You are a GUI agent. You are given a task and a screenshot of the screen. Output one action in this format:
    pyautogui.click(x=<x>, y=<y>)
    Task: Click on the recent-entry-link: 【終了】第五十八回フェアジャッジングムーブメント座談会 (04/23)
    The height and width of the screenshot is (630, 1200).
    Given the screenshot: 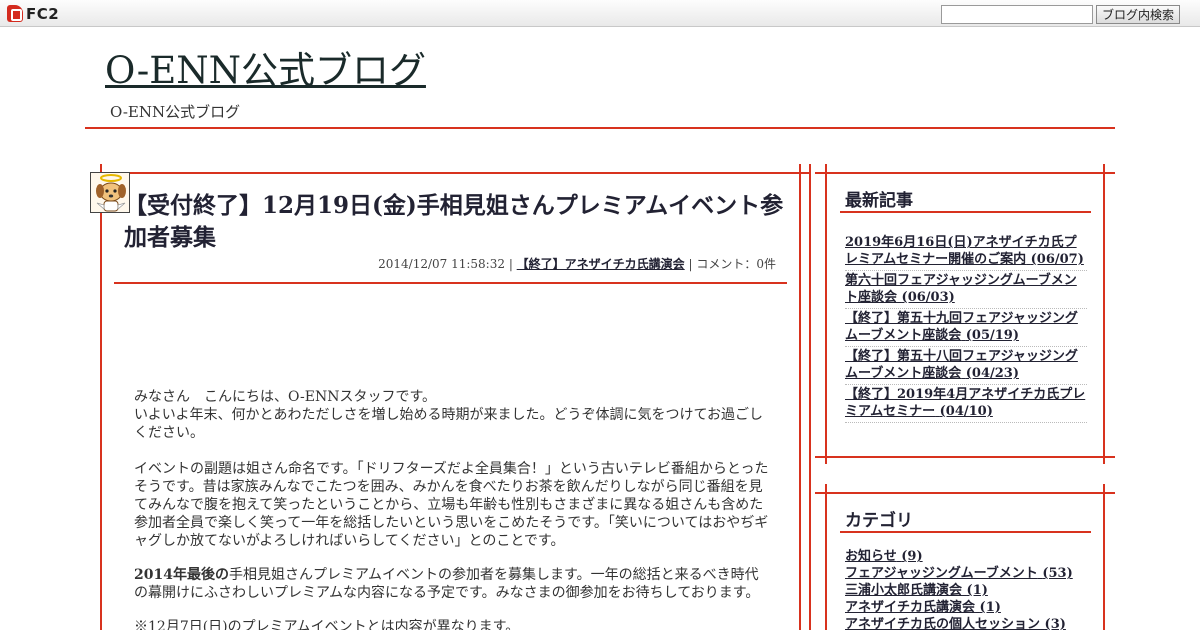 What is the action you would take?
    pyautogui.click(x=961, y=365)
    